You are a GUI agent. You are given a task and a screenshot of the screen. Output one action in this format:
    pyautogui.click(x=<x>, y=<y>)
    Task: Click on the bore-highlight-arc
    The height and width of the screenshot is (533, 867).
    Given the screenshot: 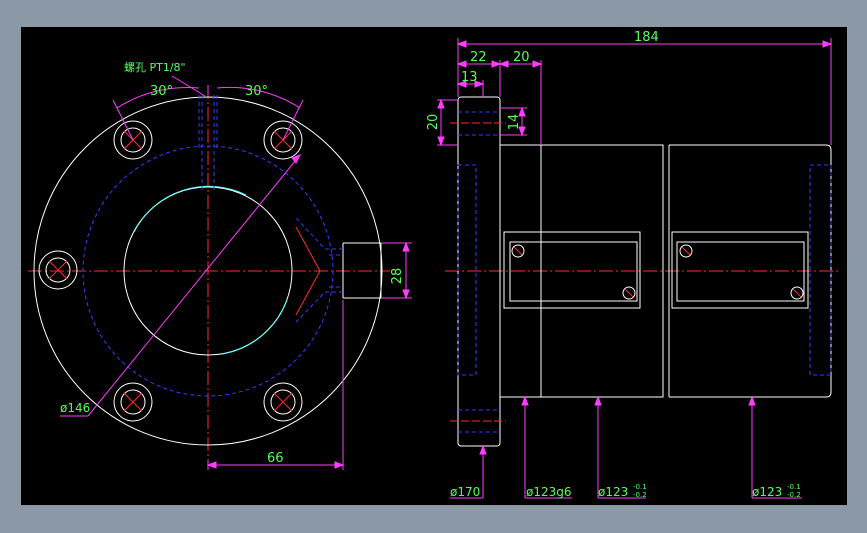 What is the action you would take?
    pyautogui.click(x=190, y=209)
    